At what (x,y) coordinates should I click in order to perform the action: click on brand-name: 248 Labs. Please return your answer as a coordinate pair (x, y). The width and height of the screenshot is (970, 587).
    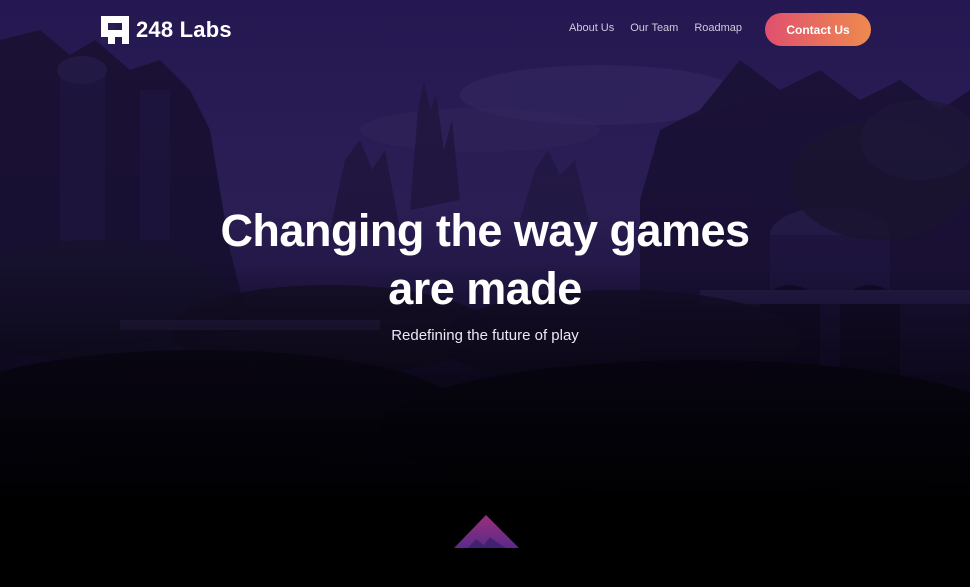
    Looking at the image, I should click on (184, 29).